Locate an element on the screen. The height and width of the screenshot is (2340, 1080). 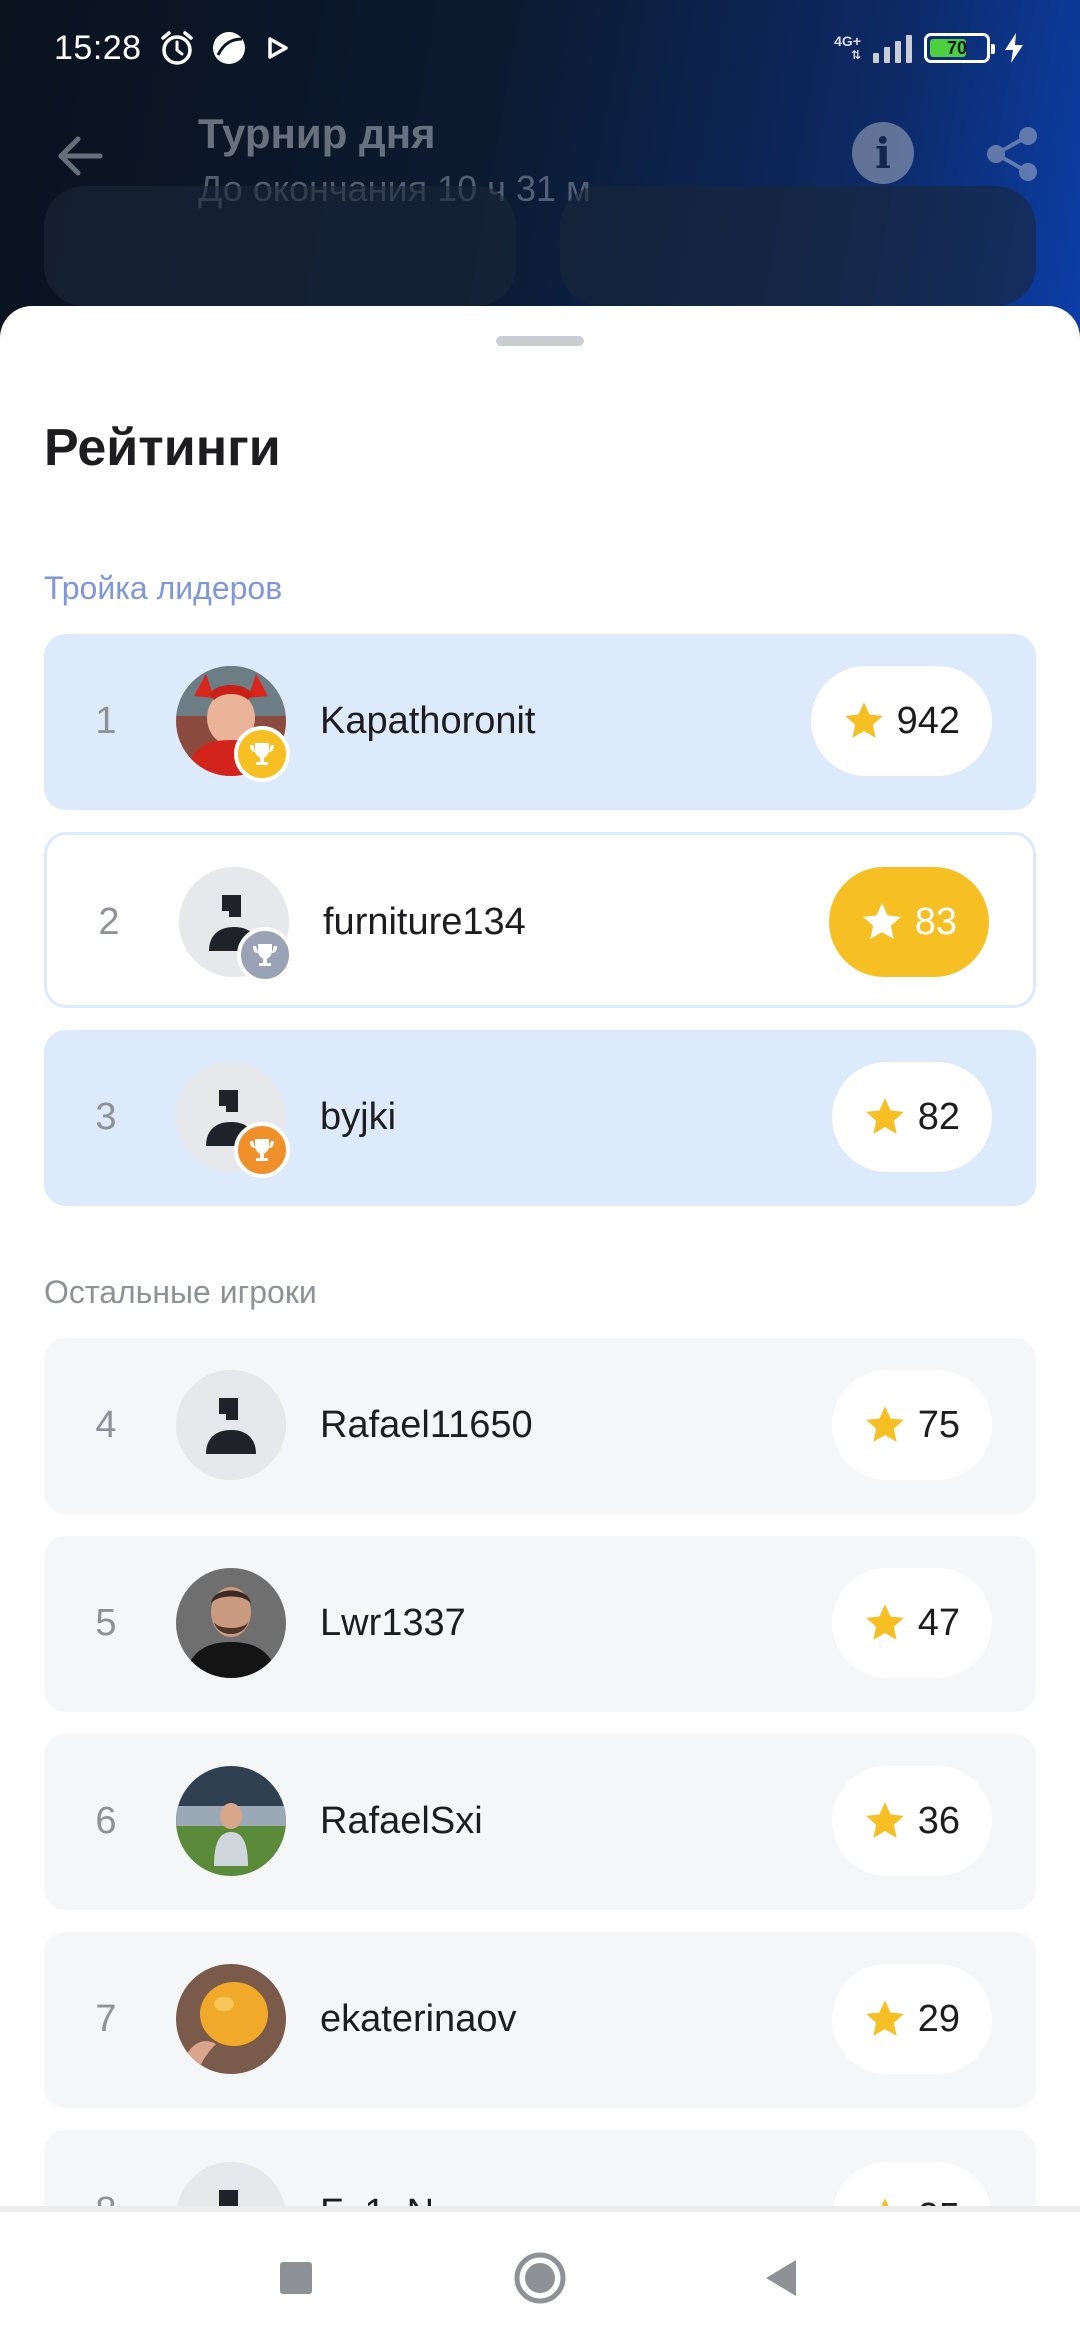
score-badge: 47 is located at coordinates (911, 1623).